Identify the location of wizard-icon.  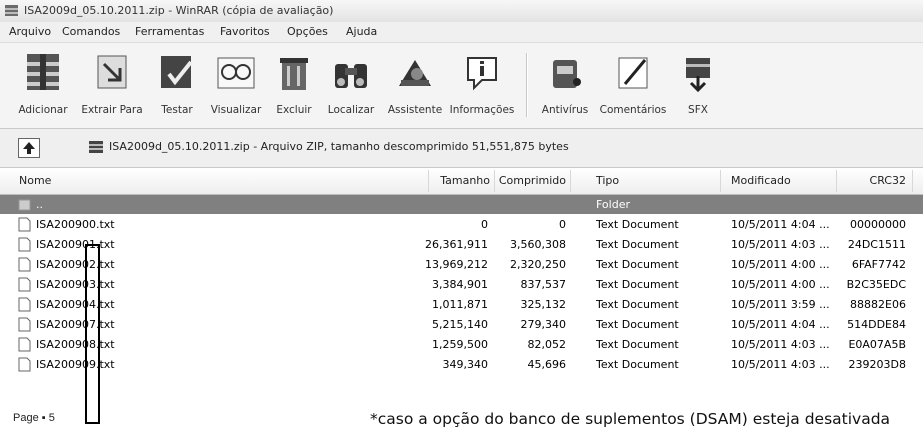
(415, 73).